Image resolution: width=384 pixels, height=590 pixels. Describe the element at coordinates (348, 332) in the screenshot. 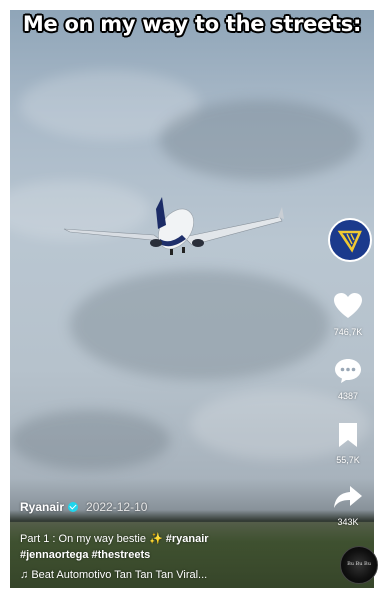

I see `like-count: 746,7K` at that location.